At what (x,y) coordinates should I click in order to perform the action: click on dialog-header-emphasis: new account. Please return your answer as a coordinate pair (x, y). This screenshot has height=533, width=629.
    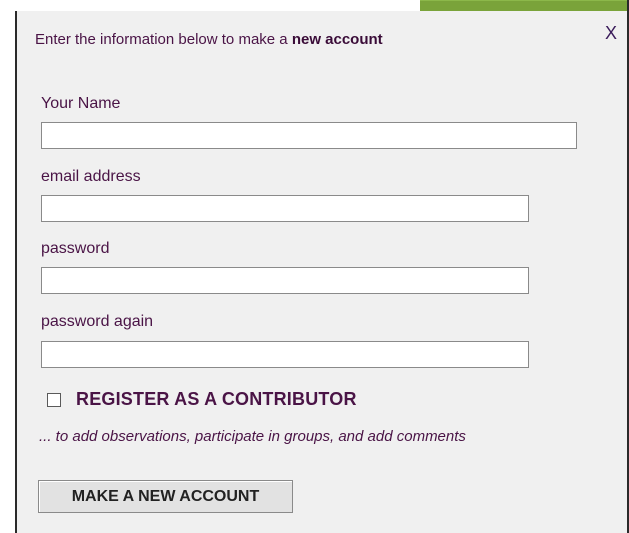
    Looking at the image, I should click on (337, 39).